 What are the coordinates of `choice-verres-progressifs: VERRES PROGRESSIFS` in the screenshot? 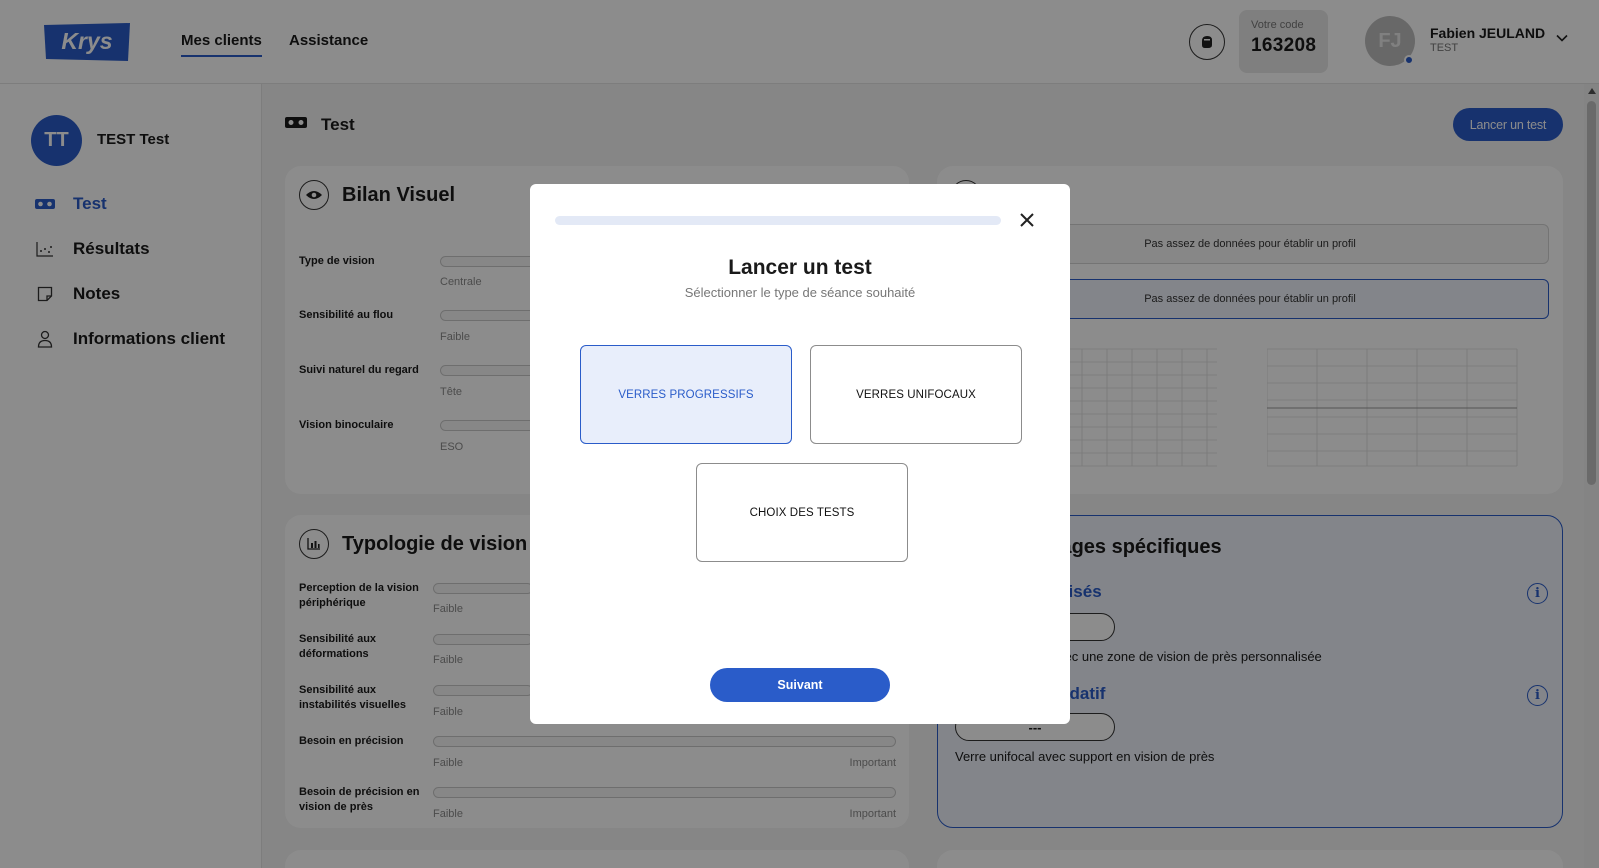 It's located at (686, 394).